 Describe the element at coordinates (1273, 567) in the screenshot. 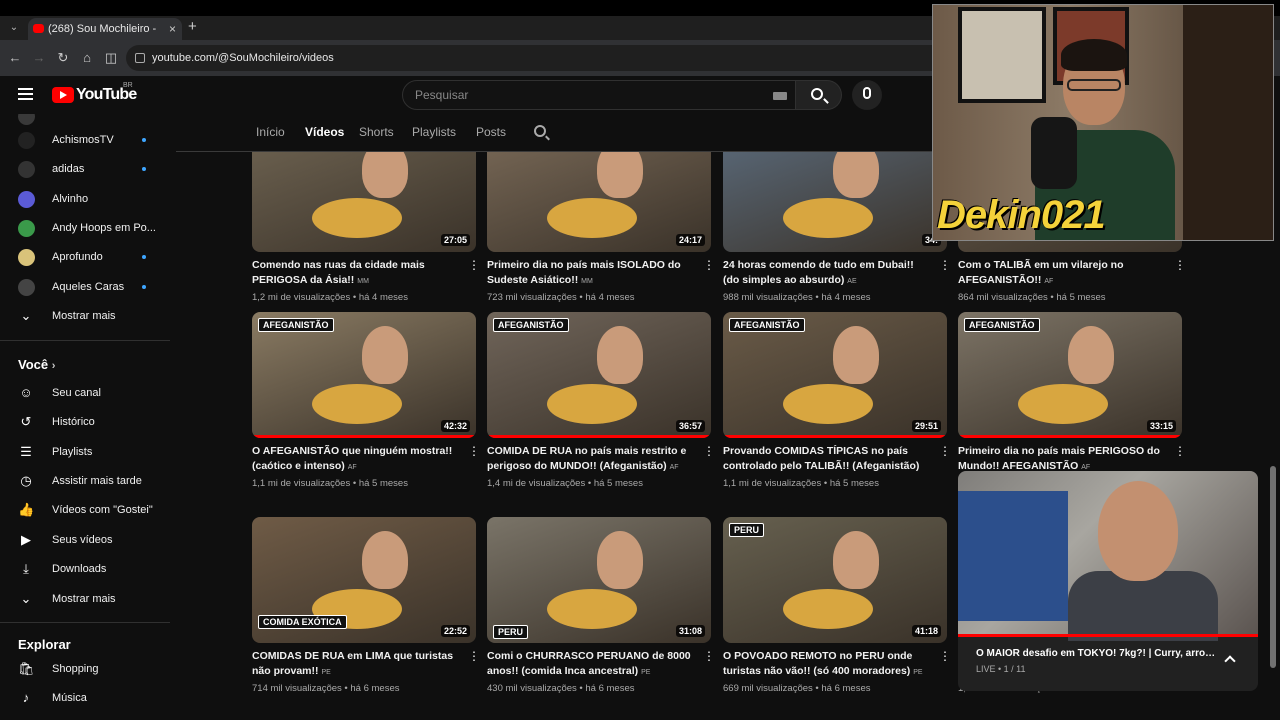

I see `page-scrollbar` at that location.